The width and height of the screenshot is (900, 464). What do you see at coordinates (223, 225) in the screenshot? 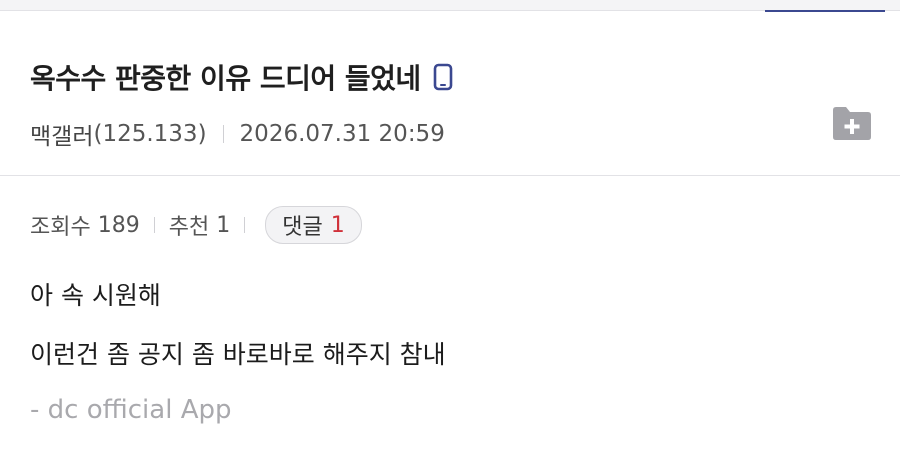
I see `recommend-count: 1` at bounding box center [223, 225].